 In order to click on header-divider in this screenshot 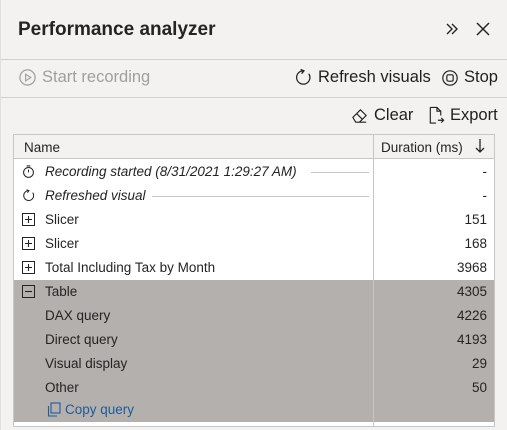, I will do `click(254, 59)`.